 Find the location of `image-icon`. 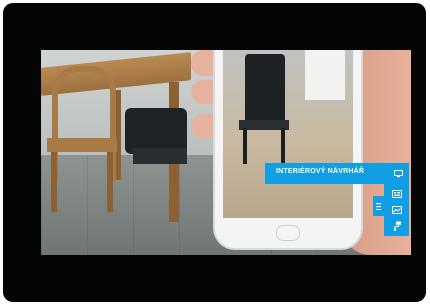

image-icon is located at coordinates (396, 209).